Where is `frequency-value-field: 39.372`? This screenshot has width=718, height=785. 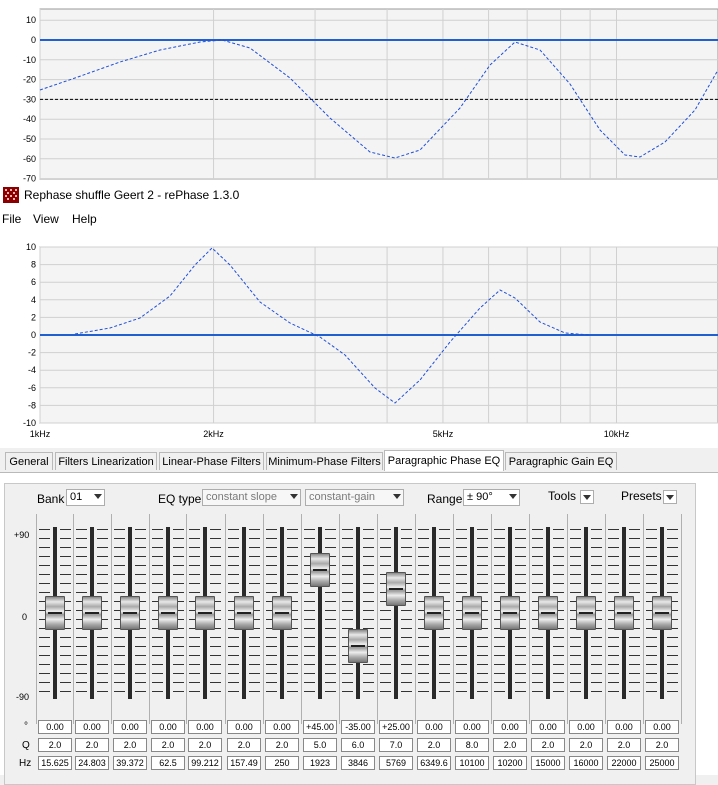 frequency-value-field: 39.372 is located at coordinates (130, 763).